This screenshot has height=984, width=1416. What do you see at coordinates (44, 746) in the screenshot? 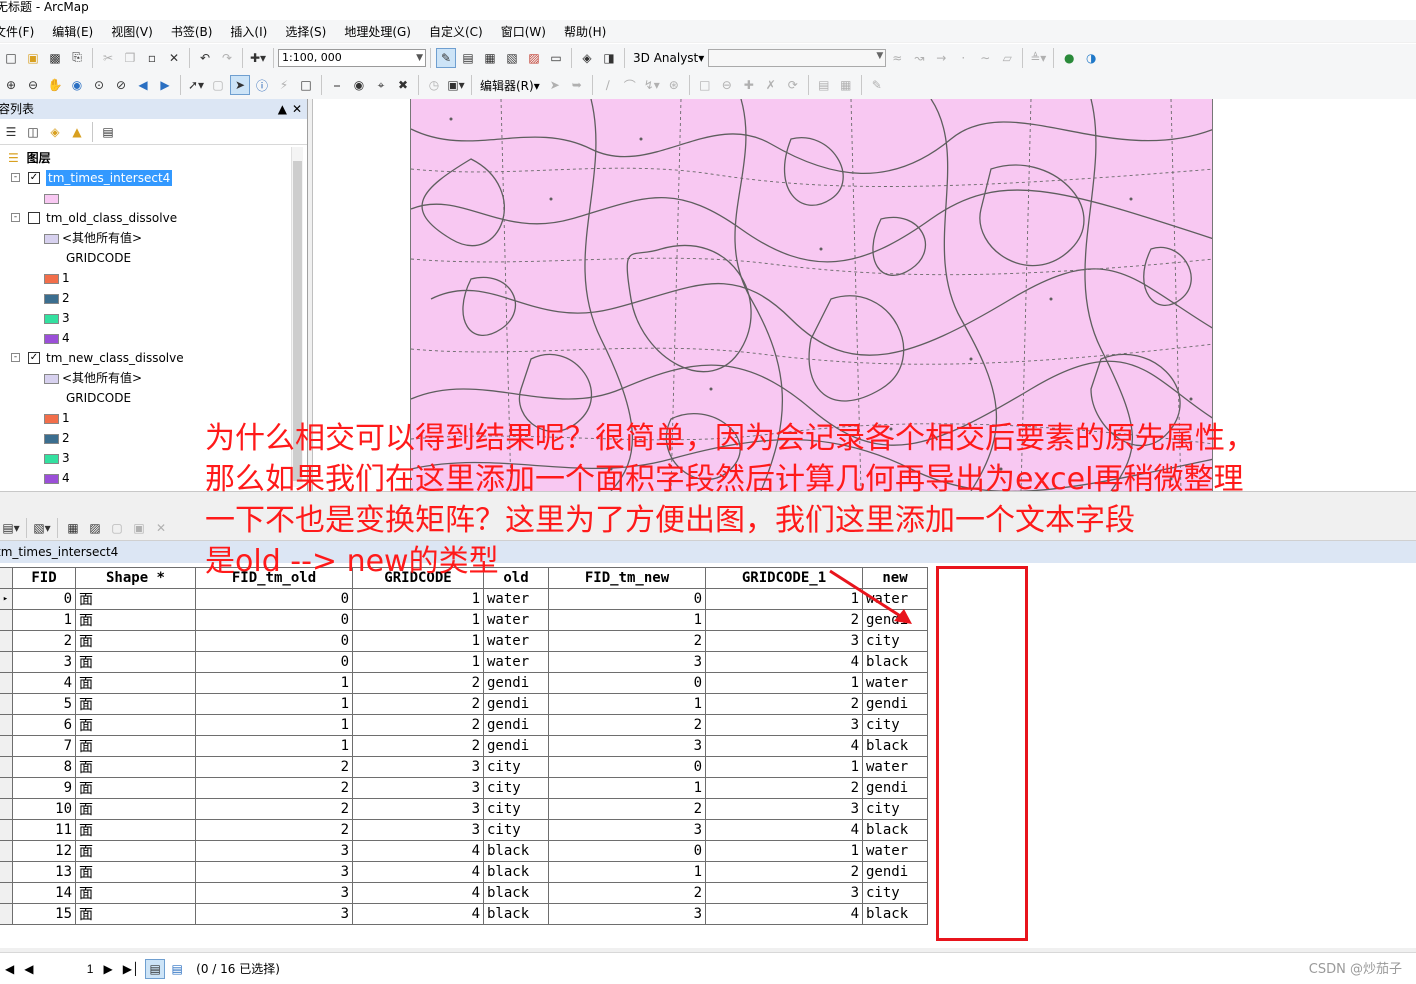
I see `table-cell: 7` at bounding box center [44, 746].